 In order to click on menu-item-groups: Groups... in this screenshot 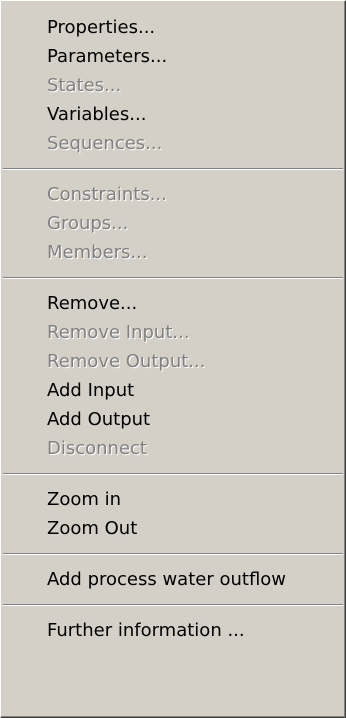, I will do `click(88, 223)`.